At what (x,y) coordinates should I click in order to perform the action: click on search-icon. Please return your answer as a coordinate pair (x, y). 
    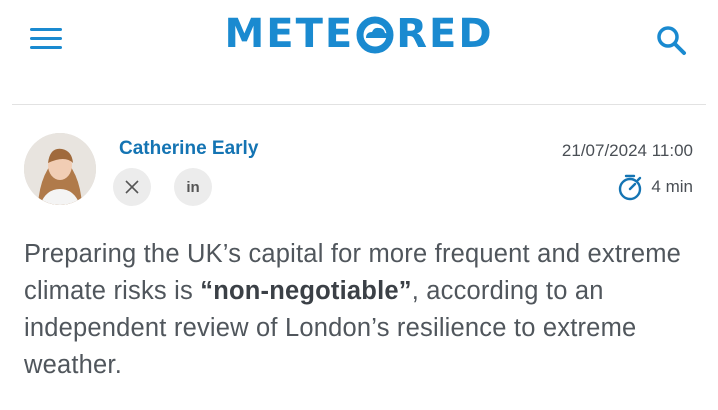
    Looking at the image, I should click on (671, 40).